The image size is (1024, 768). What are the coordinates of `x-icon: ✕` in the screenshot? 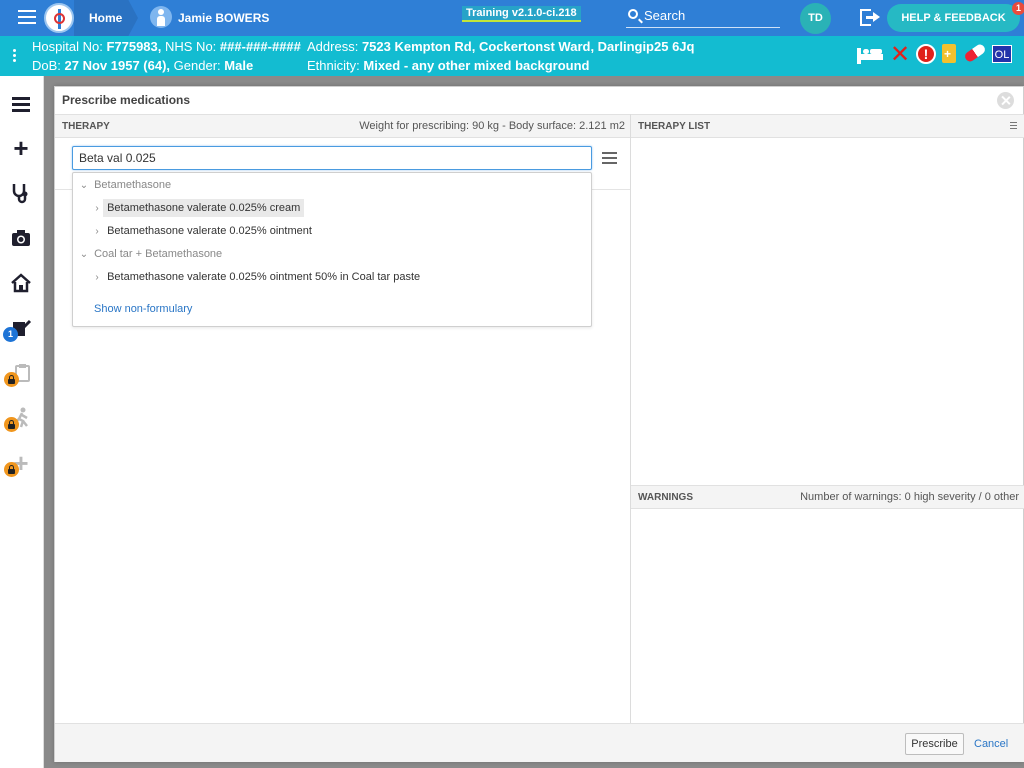 It's located at (901, 55).